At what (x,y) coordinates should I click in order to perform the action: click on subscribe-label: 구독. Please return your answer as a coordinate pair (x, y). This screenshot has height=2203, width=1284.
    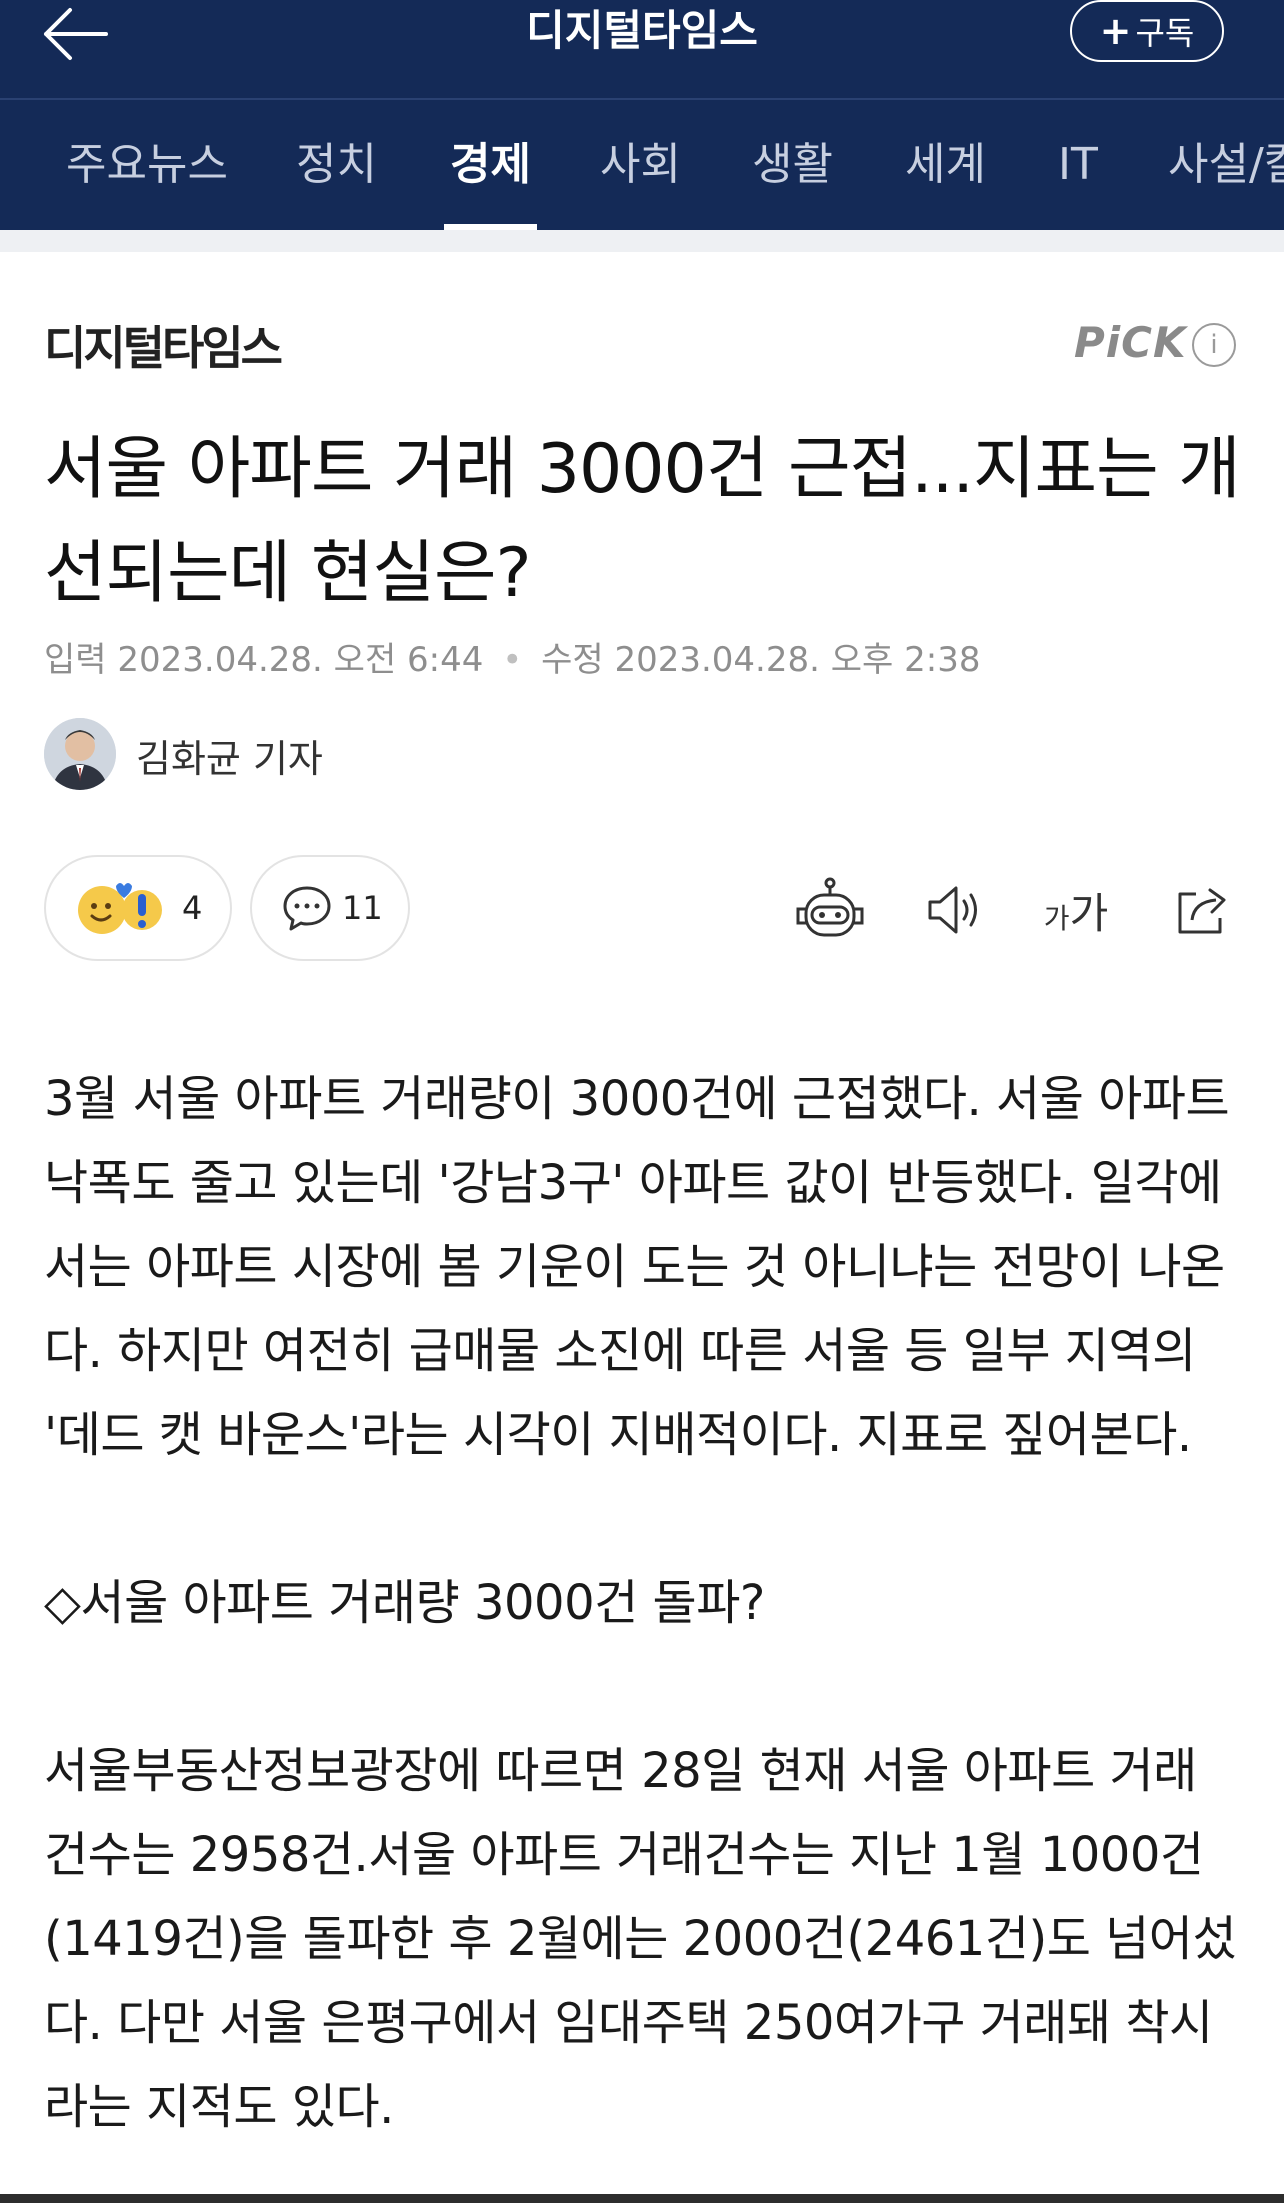
    Looking at the image, I should click on (1165, 33).